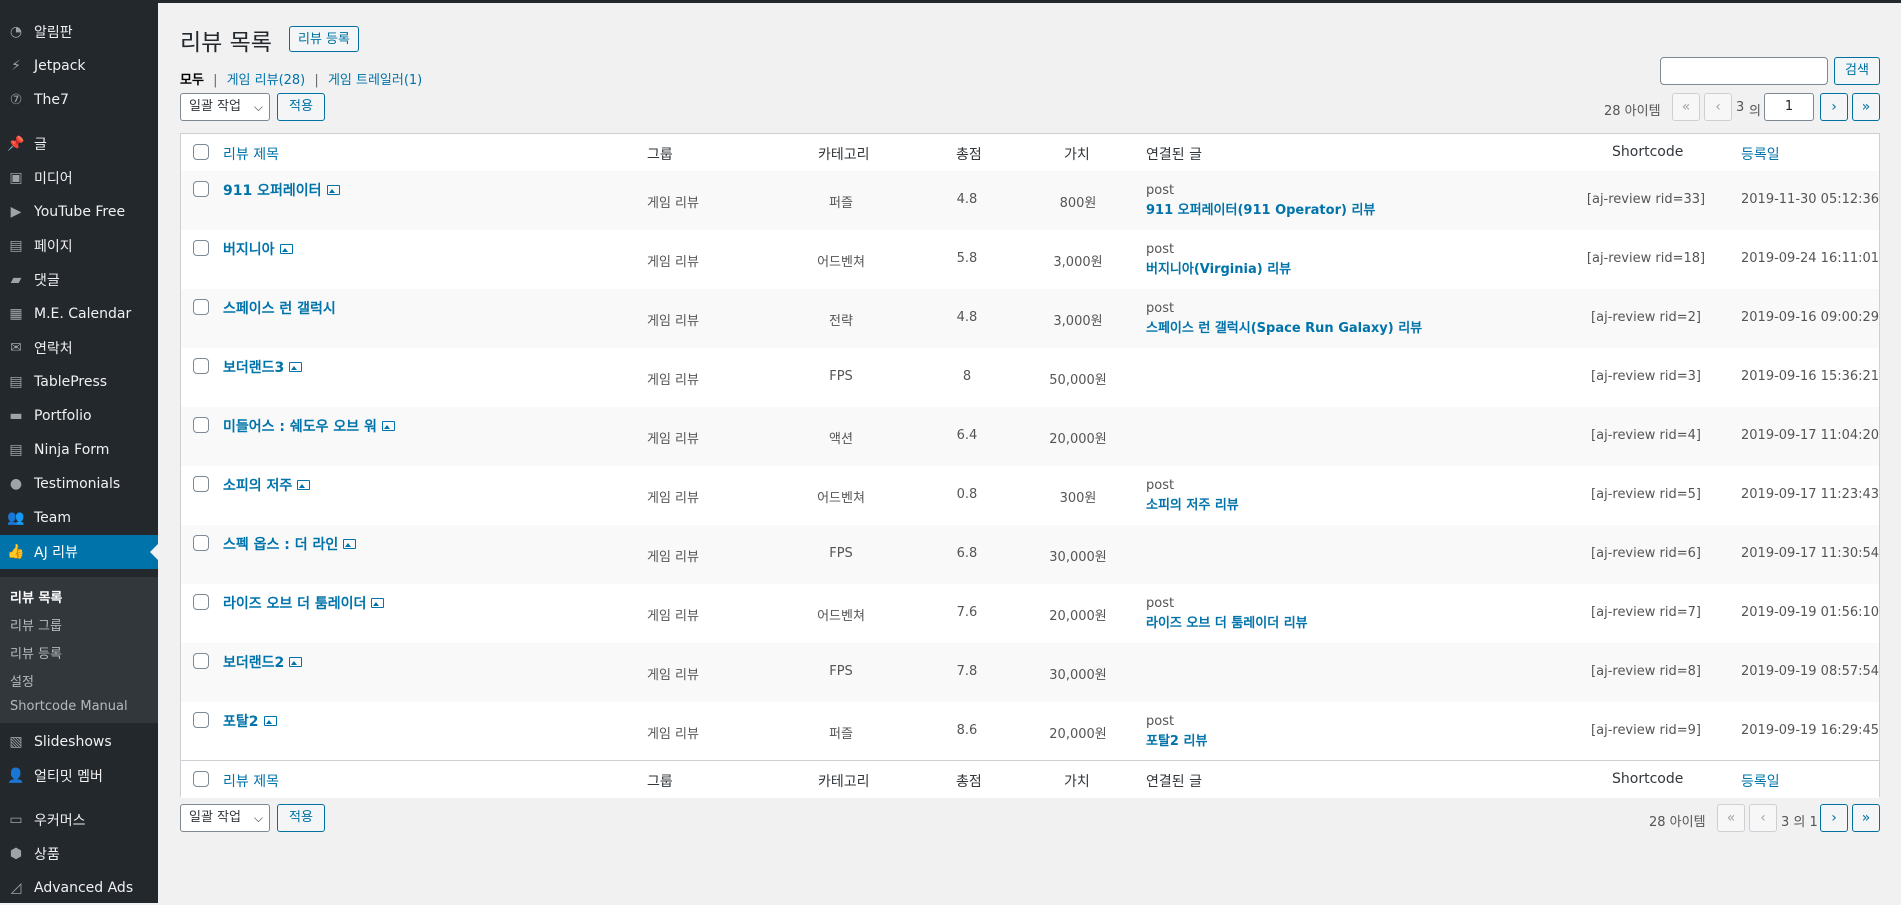  Describe the element at coordinates (79, 314) in the screenshot. I see `sidebar-item-8: ▦ M.E. Calendar` at that location.